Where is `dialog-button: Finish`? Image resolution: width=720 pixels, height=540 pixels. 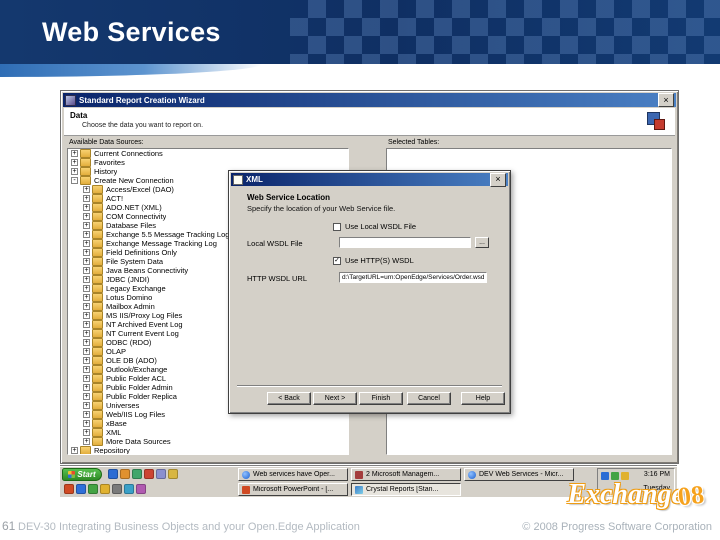
dialog-button: Finish is located at coordinates (381, 398).